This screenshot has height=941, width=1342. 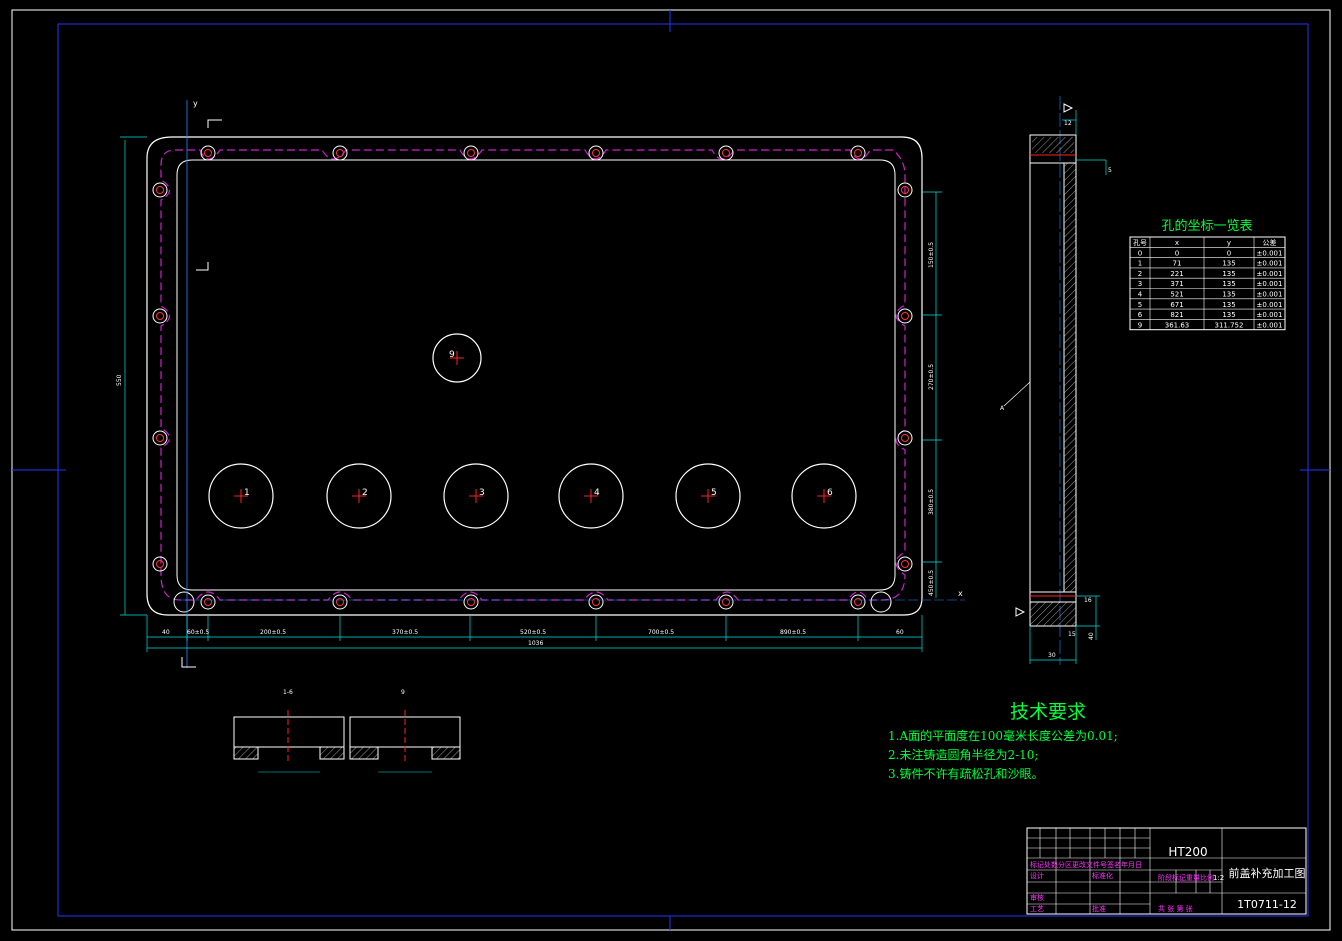 I want to click on hole-table-header: 孔号, so click(x=1140, y=243).